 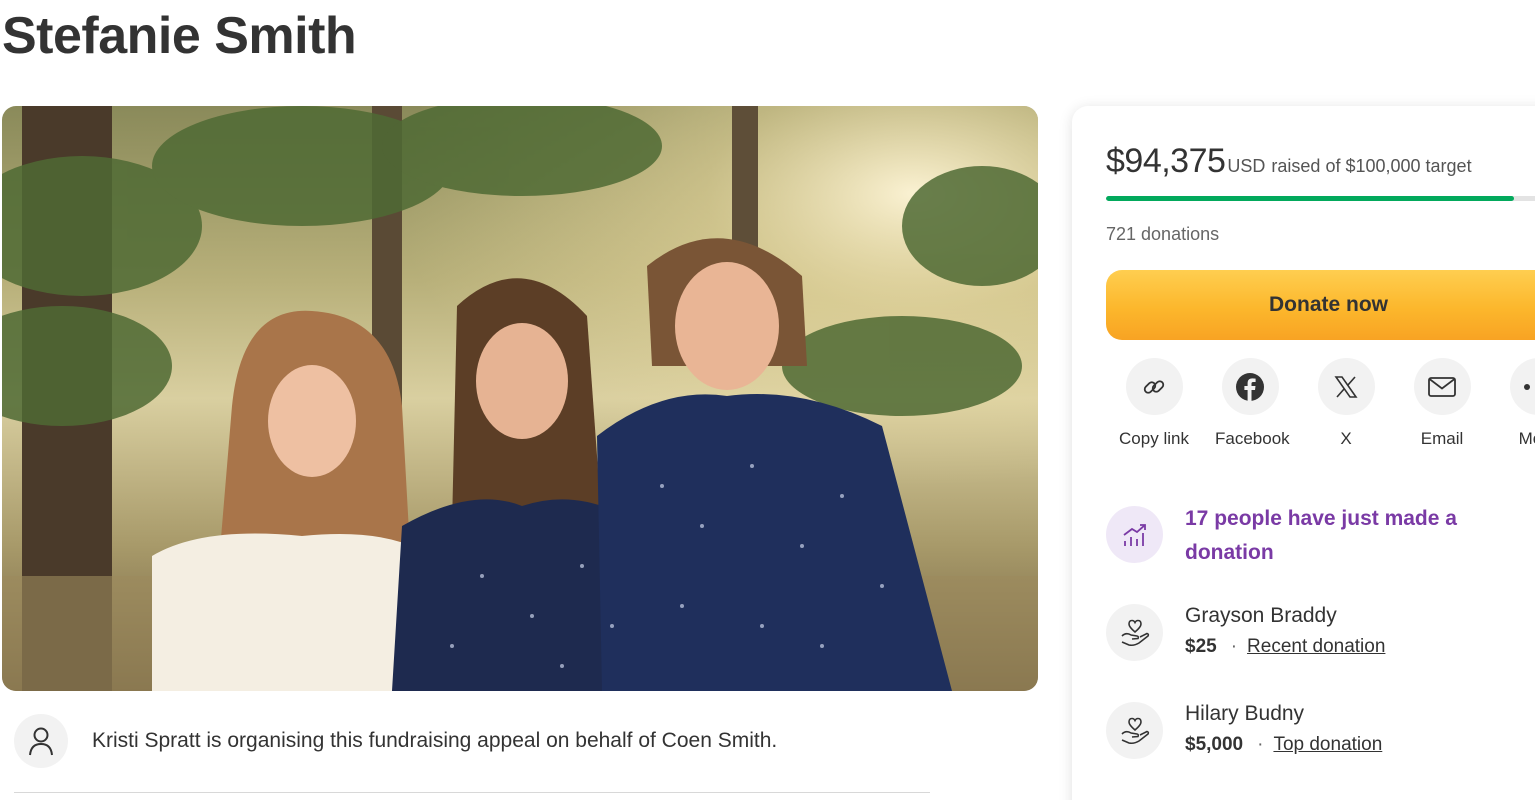 I want to click on donor-meta: $5,000 · Top donation, so click(x=1283, y=745).